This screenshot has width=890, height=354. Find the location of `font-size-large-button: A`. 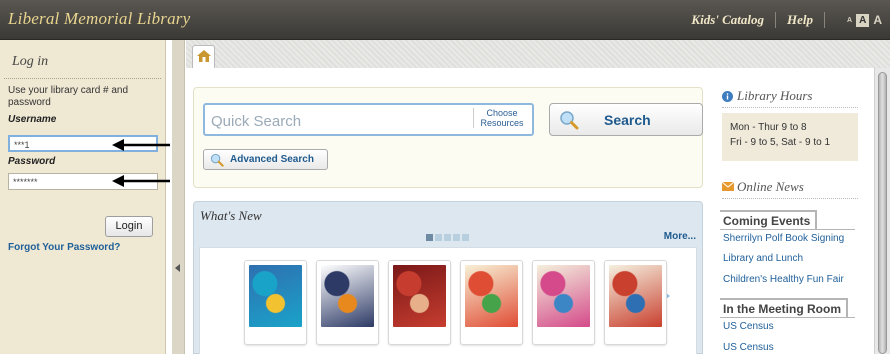

font-size-large-button: A is located at coordinates (877, 20).